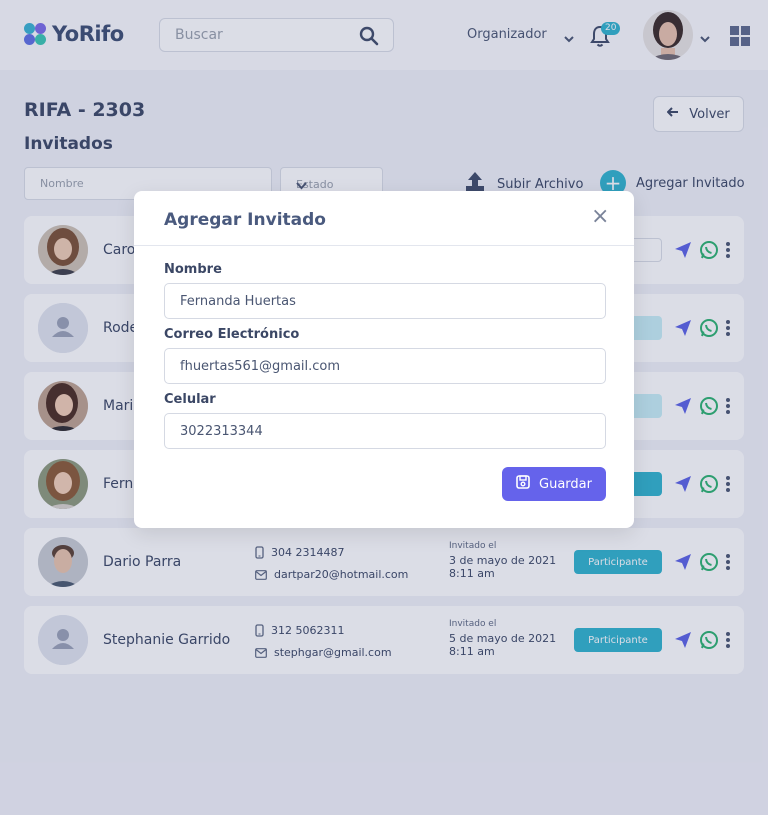 The width and height of the screenshot is (768, 815). Describe the element at coordinates (190, 399) in the screenshot. I see `phone-label: Celular` at that location.